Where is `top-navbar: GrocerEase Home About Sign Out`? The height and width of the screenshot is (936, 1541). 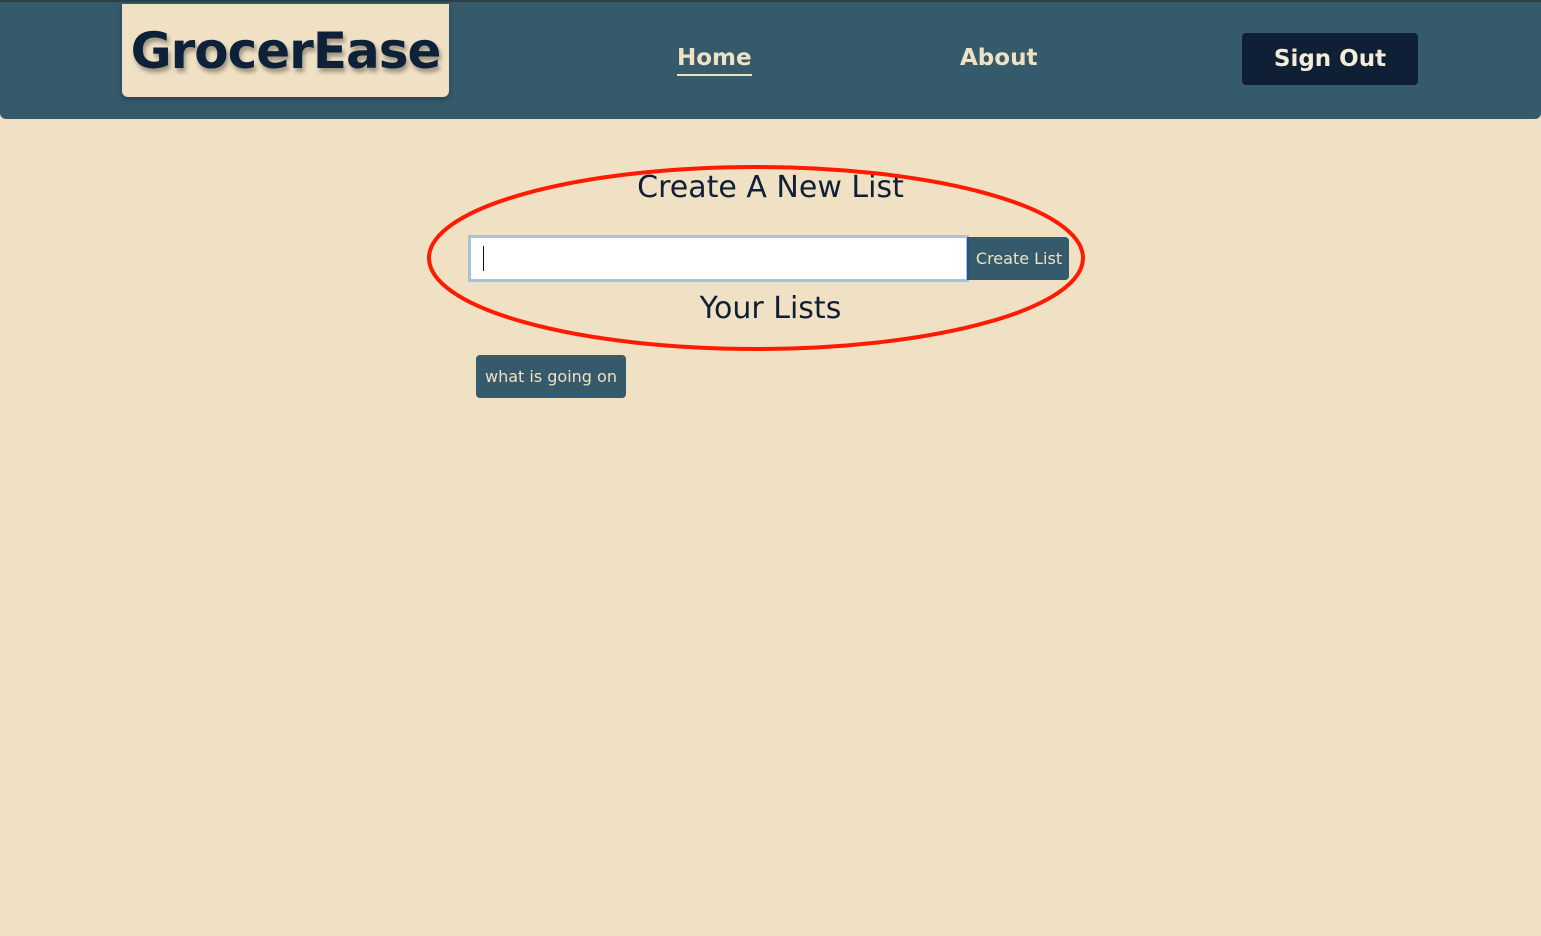 top-navbar: GrocerEase Home About Sign Out is located at coordinates (770, 59).